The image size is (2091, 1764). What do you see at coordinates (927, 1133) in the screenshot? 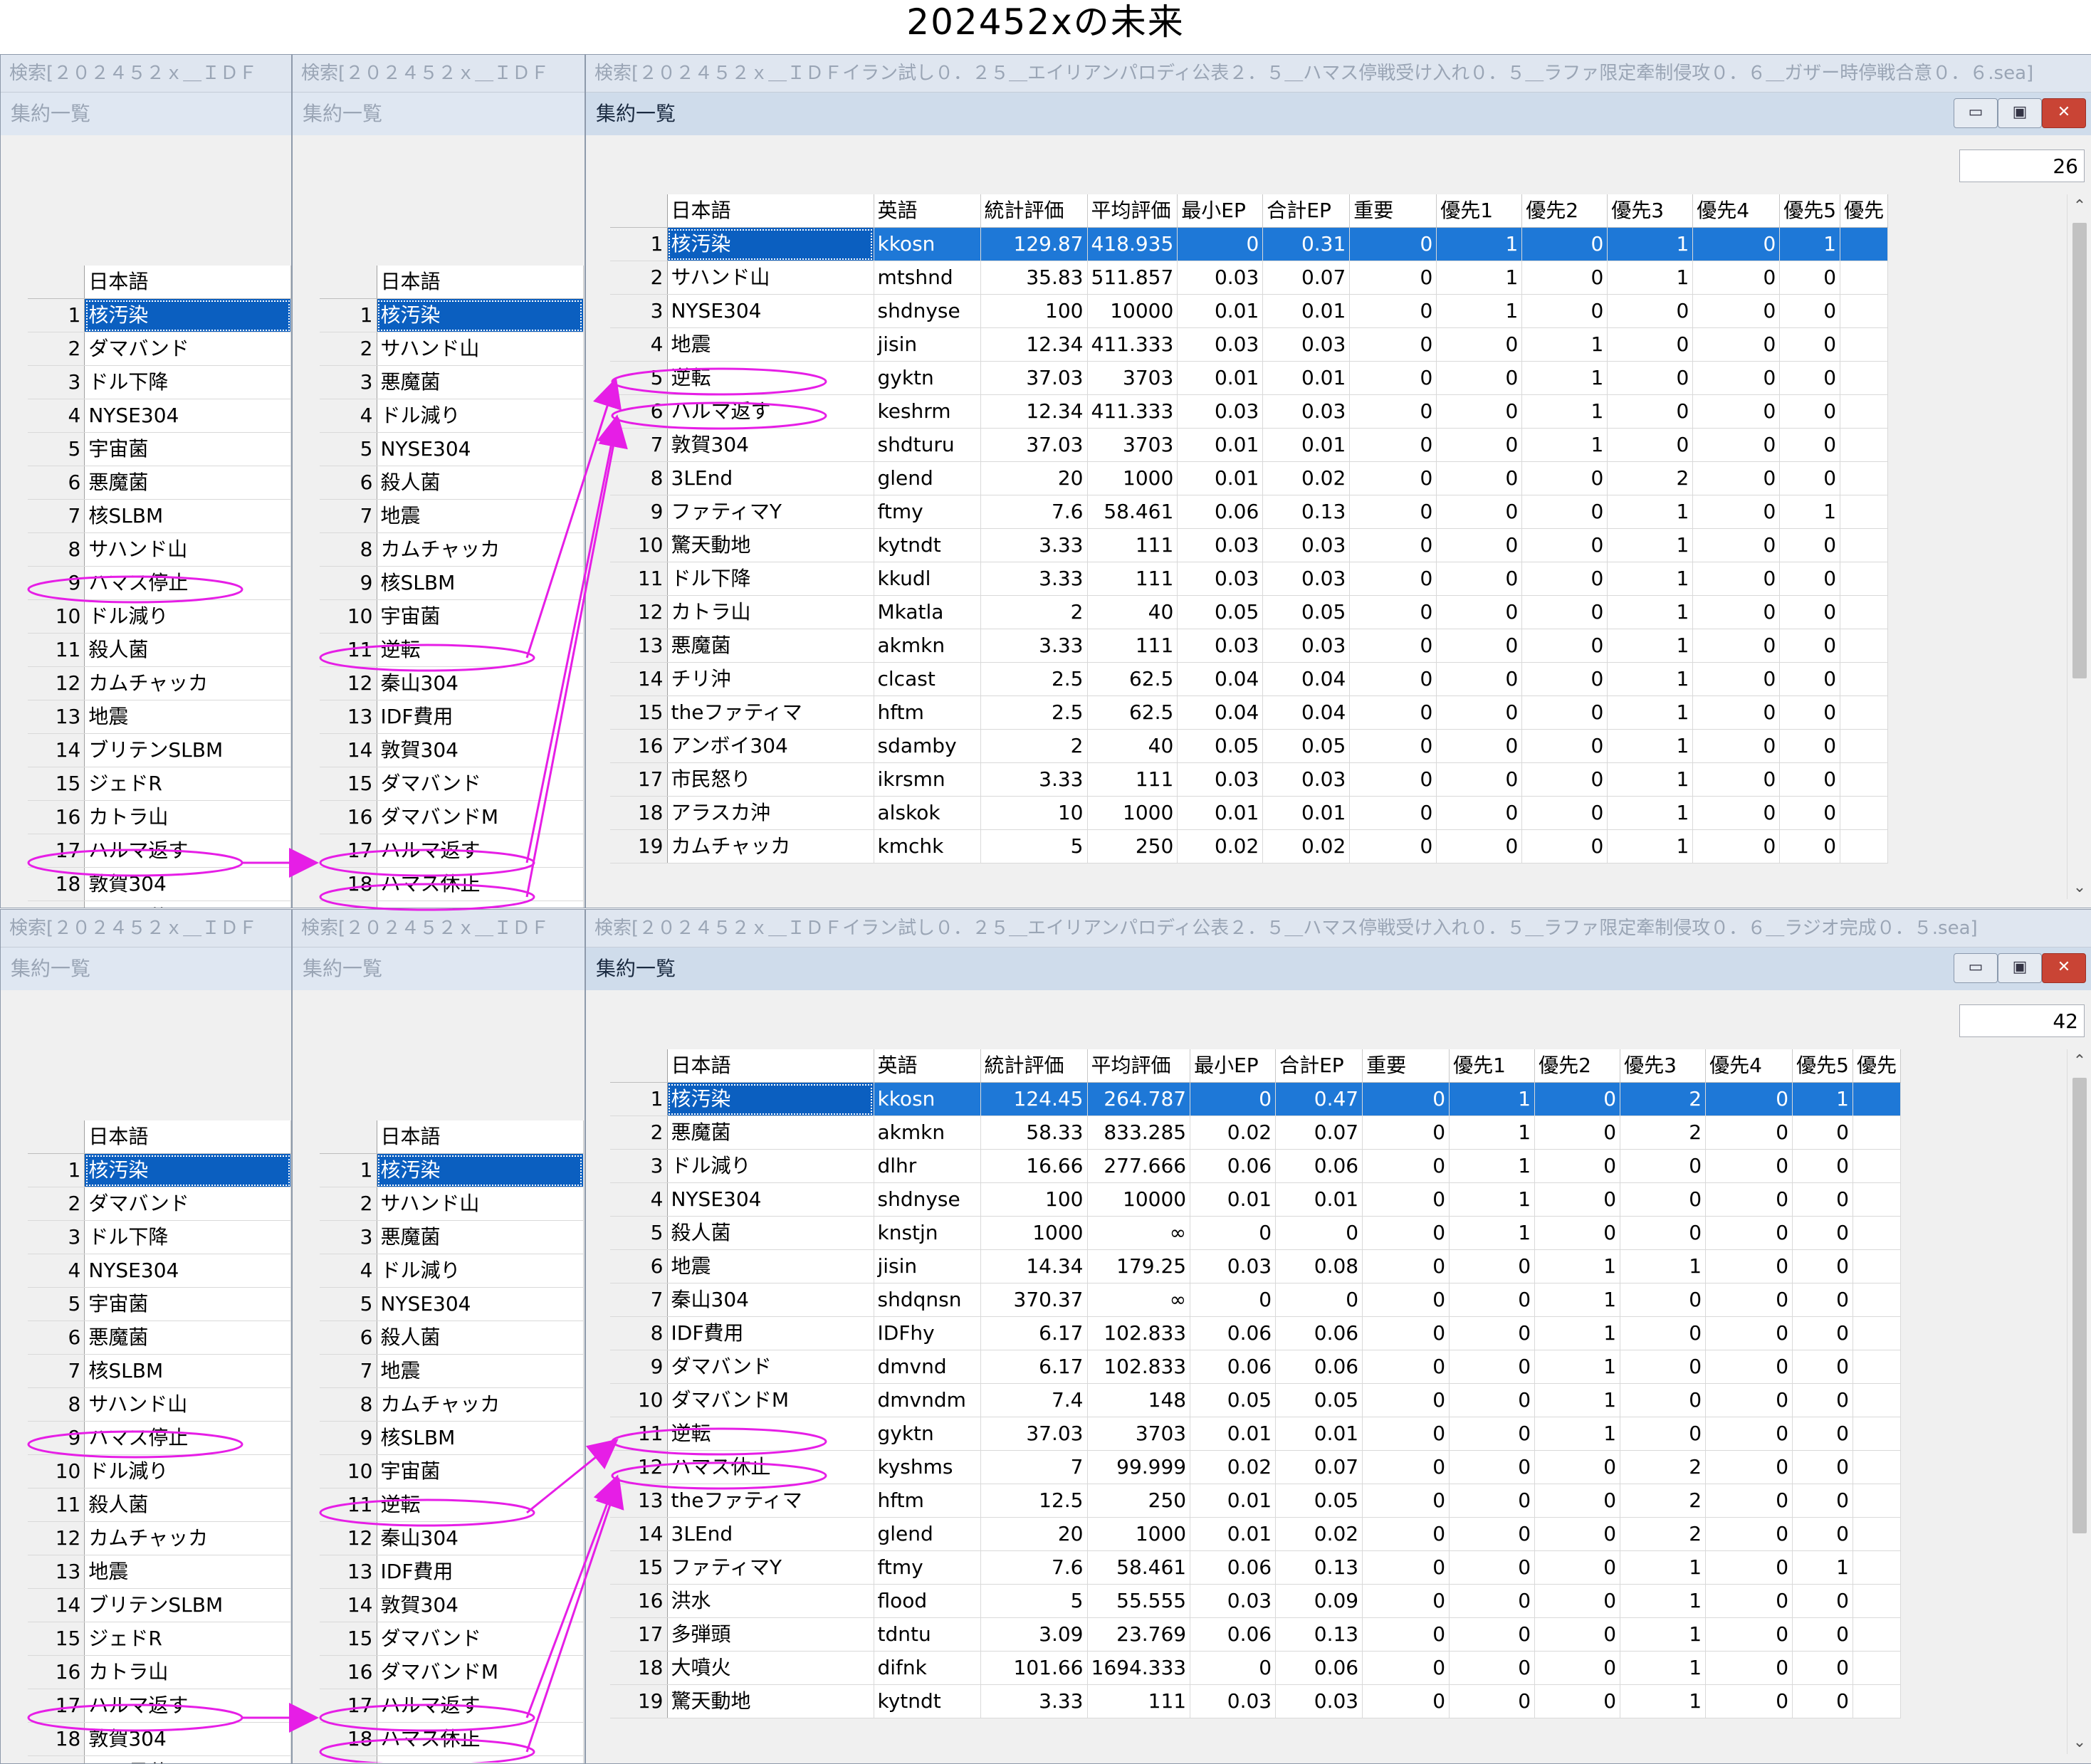
I see `table-cell: akmkn` at bounding box center [927, 1133].